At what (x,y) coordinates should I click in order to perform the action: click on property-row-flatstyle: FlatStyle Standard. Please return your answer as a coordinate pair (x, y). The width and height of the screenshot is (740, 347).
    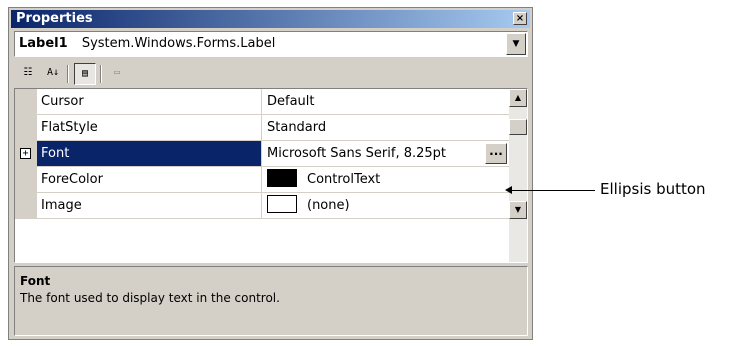
    Looking at the image, I should click on (262, 128).